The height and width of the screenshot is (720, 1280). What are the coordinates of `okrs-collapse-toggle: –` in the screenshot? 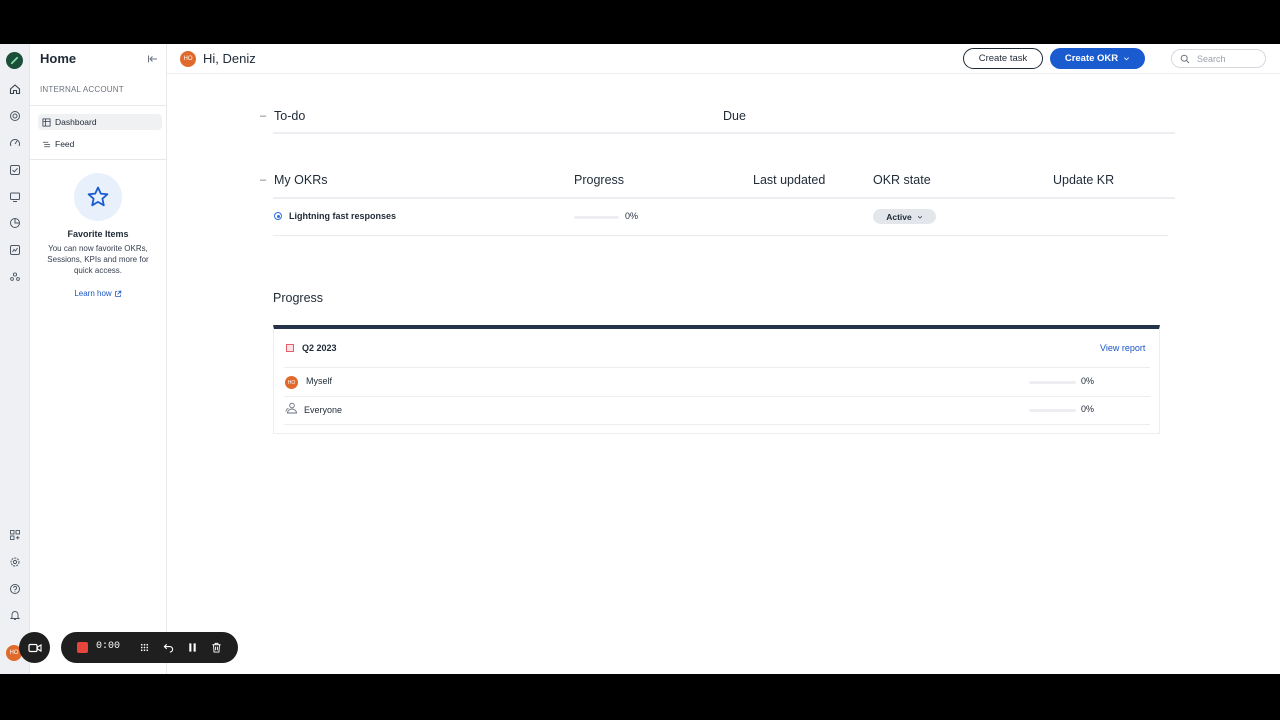 It's located at (263, 180).